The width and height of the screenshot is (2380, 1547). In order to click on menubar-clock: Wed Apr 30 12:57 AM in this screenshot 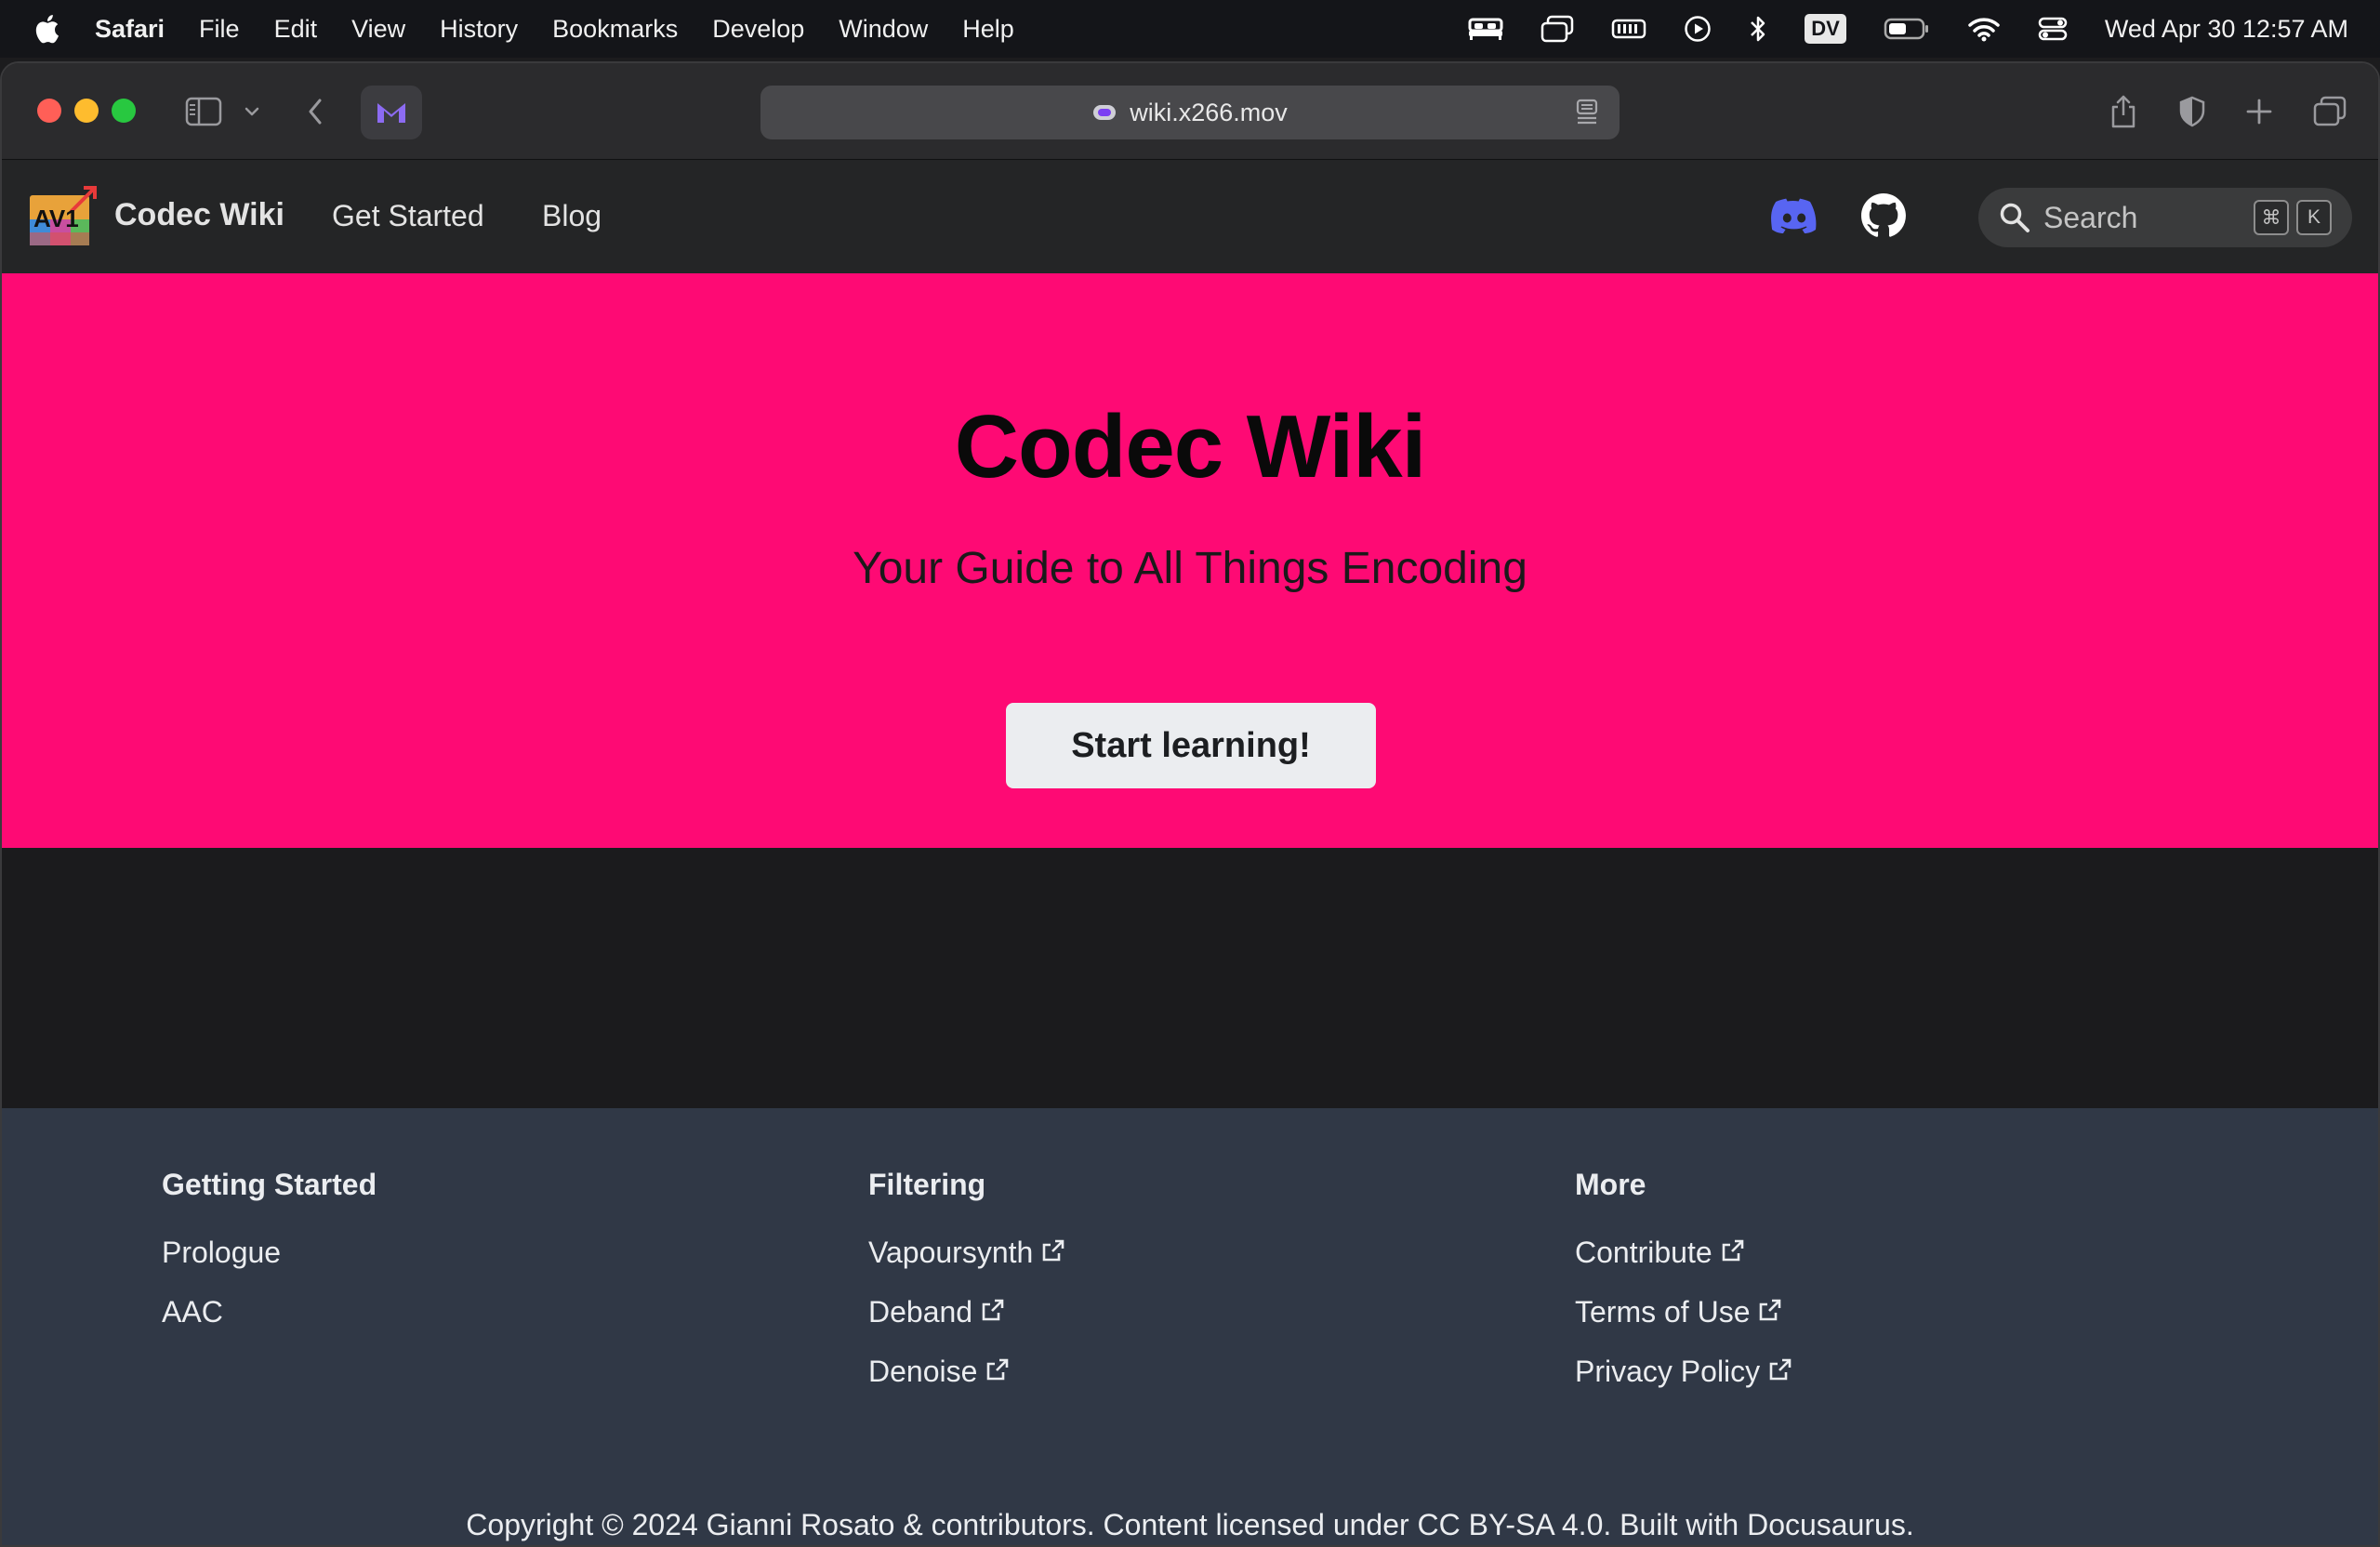, I will do `click(2226, 29)`.